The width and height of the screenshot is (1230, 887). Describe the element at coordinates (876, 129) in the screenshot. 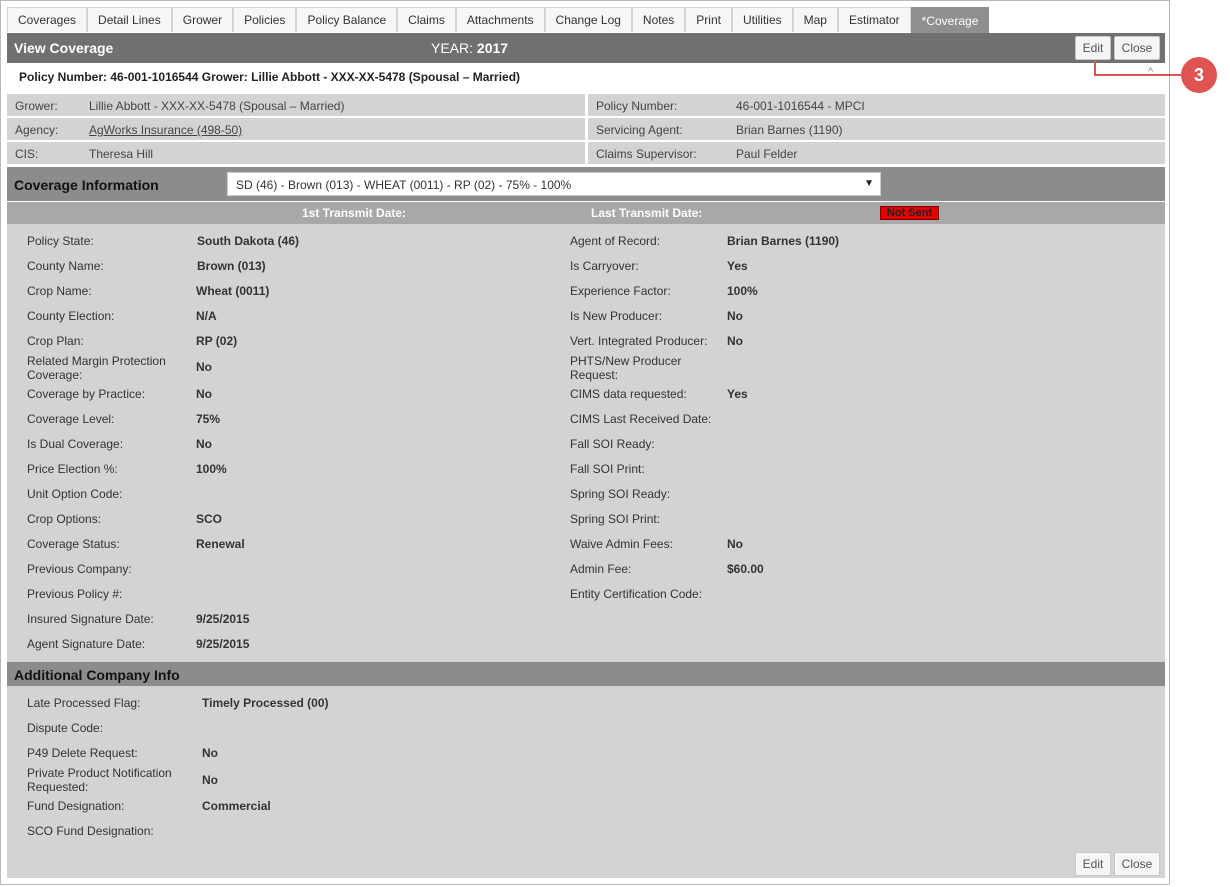

I see `servicing-agent-cell: Servicing Agent: Brian Barnes (1190)` at that location.